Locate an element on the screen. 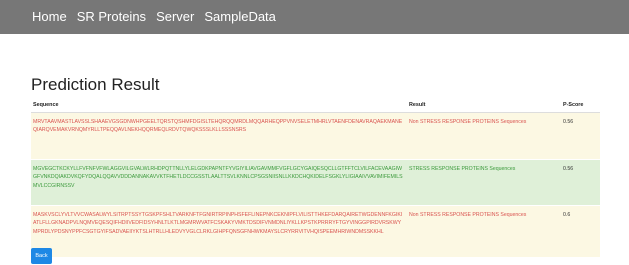 The width and height of the screenshot is (629, 265). result-cell: STRESS RESPONSE PROTEINS Sequences is located at coordinates (484, 182).